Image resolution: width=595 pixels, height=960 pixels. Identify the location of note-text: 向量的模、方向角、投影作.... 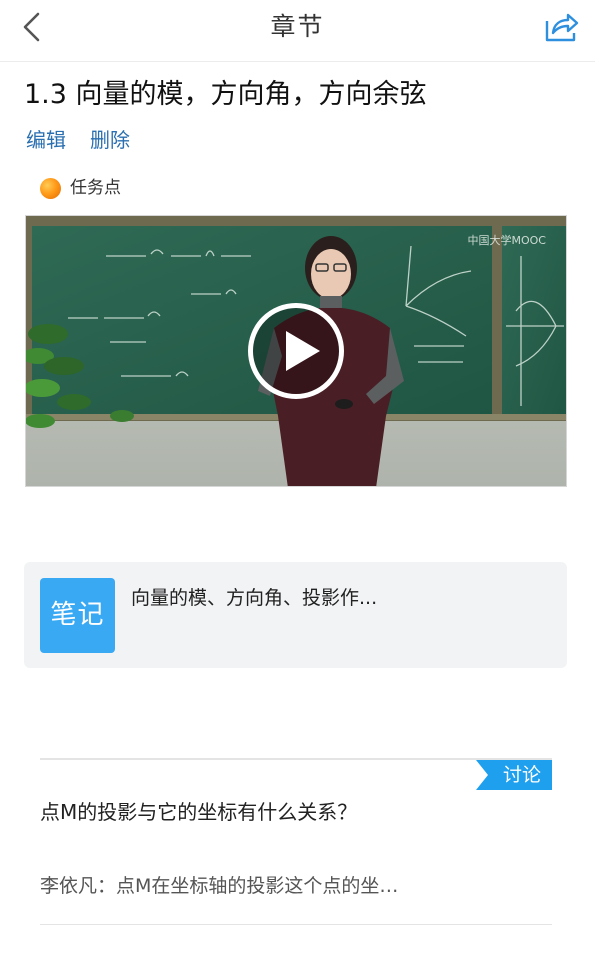
(254, 598).